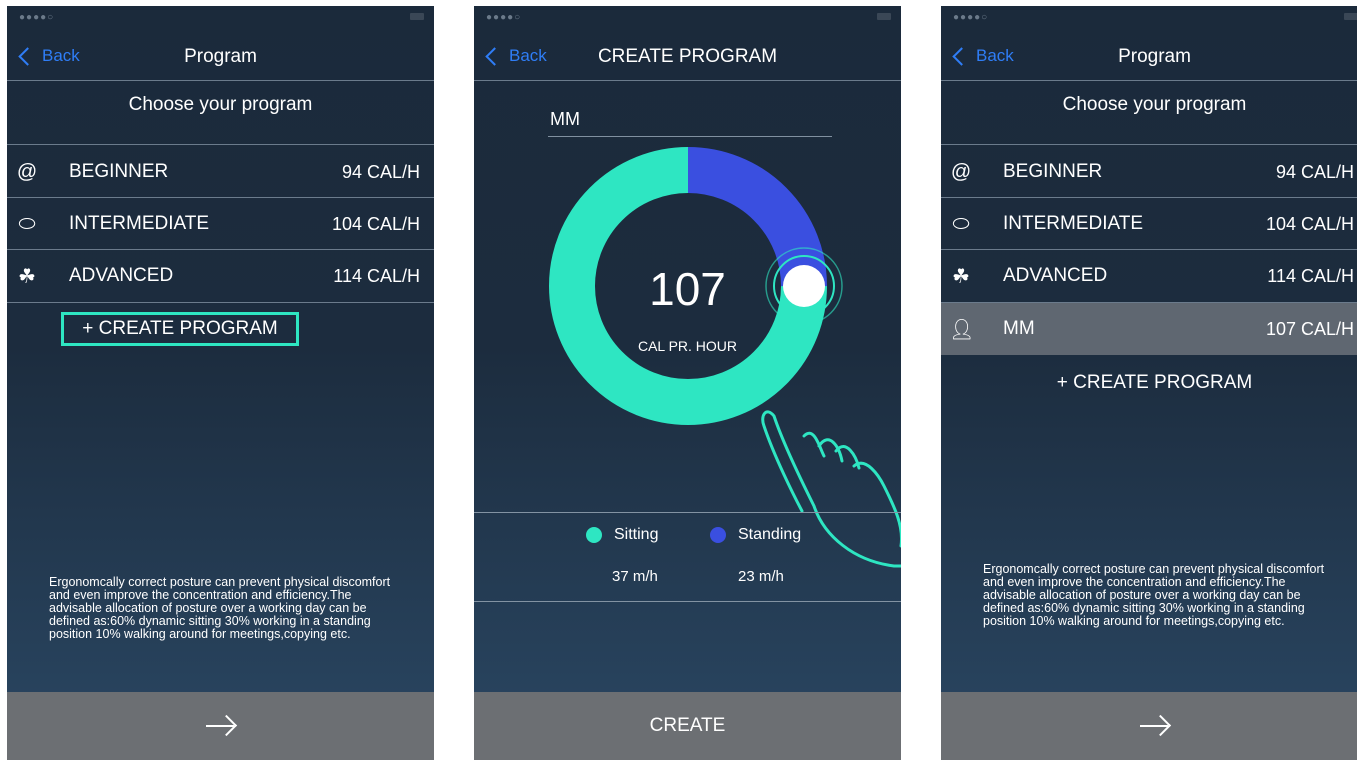 The image size is (1357, 760). I want to click on legend-label: Sitting, so click(636, 534).